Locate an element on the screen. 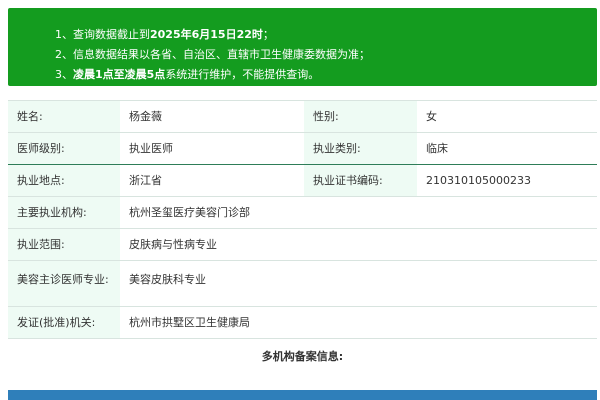 This screenshot has height=400, width=600. cosmetic-value: 美容皮肤科专业 is located at coordinates (358, 283).